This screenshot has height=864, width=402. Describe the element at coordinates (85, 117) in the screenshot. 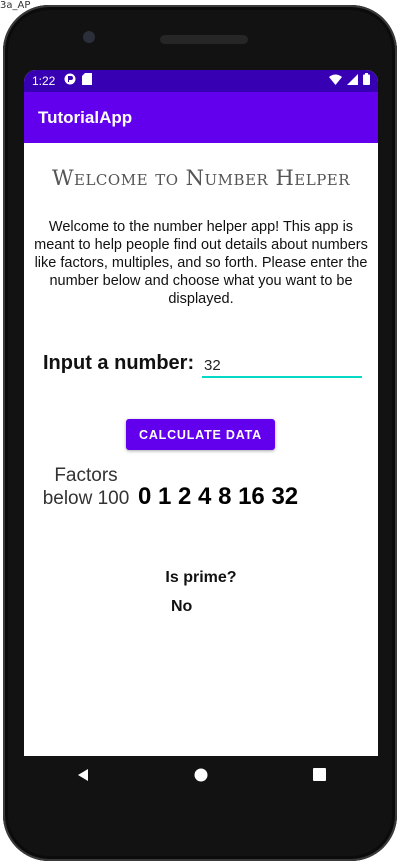

I see `app-title: TutorialApp` at that location.